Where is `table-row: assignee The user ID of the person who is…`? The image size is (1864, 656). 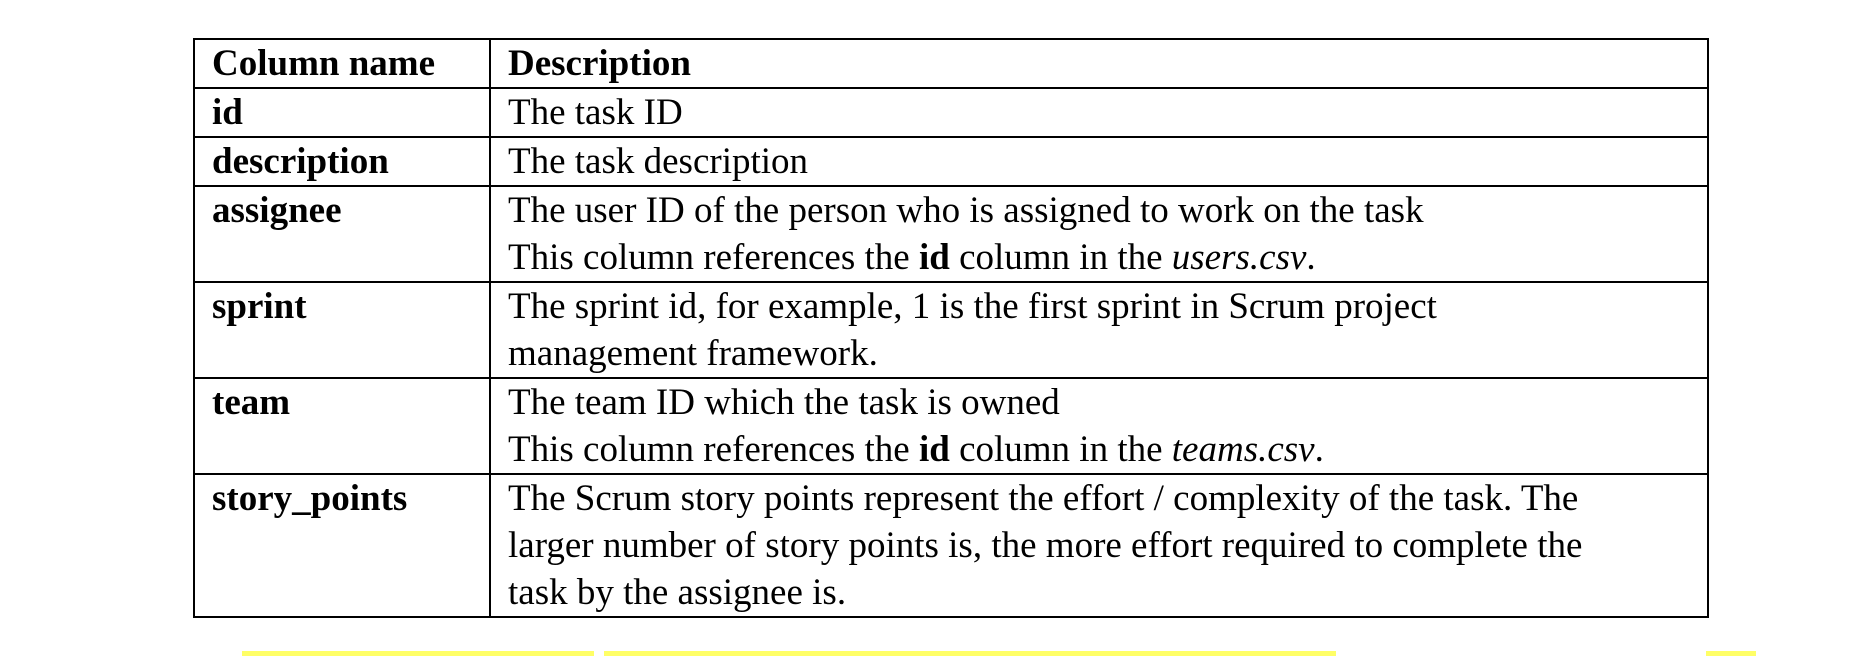 table-row: assignee The user ID of the person who is… is located at coordinates (951, 234).